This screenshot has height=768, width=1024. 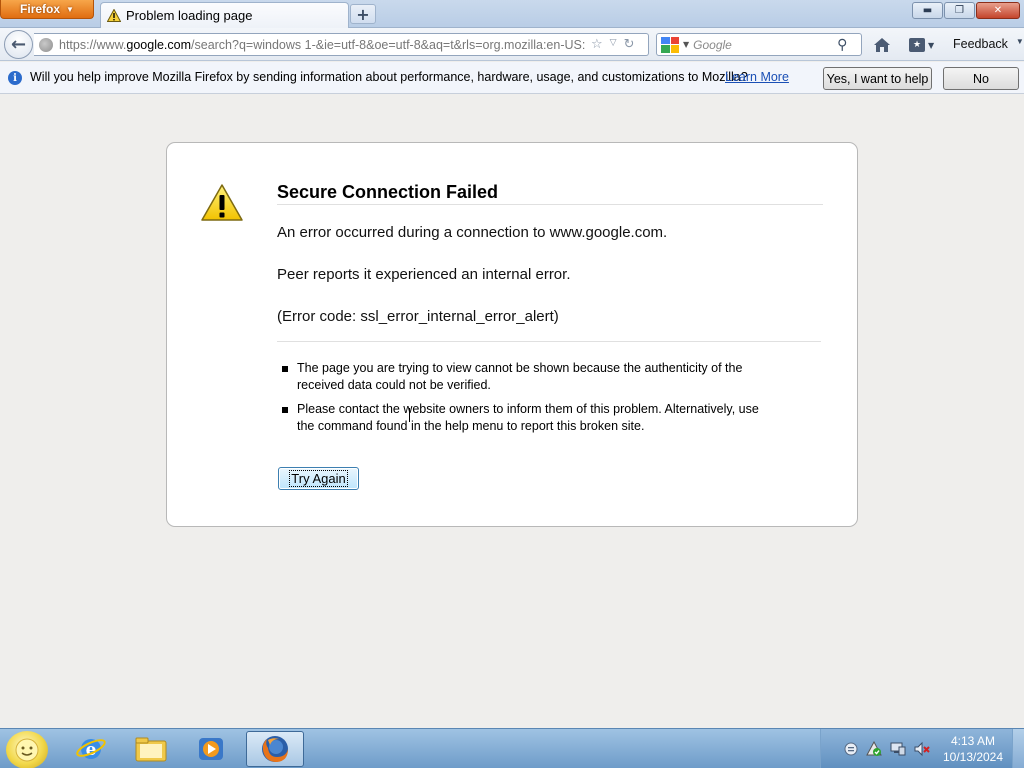 I want to click on url-bar-icons: ☆ ▽ ↻, so click(x=612, y=44).